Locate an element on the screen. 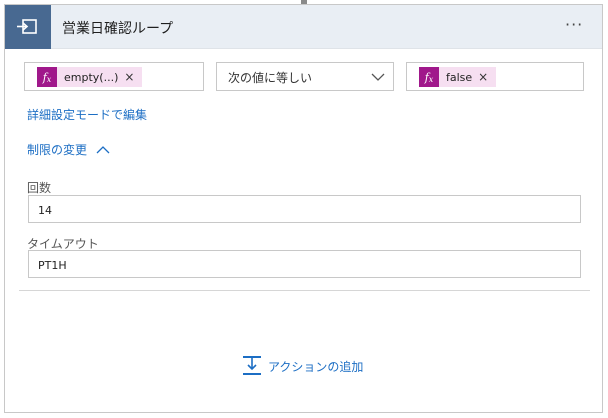 This screenshot has height=418, width=608. card-header: 営業日確認ループ ··· is located at coordinates (303, 27).